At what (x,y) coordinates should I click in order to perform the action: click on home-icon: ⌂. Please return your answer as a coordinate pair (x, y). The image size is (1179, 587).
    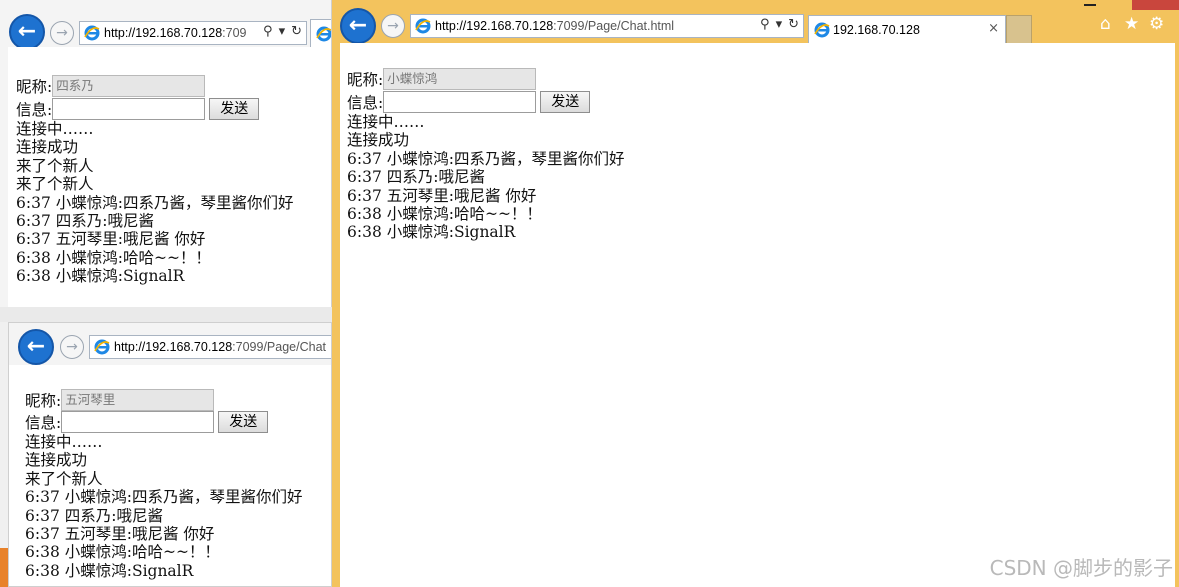
    Looking at the image, I should click on (1105, 24).